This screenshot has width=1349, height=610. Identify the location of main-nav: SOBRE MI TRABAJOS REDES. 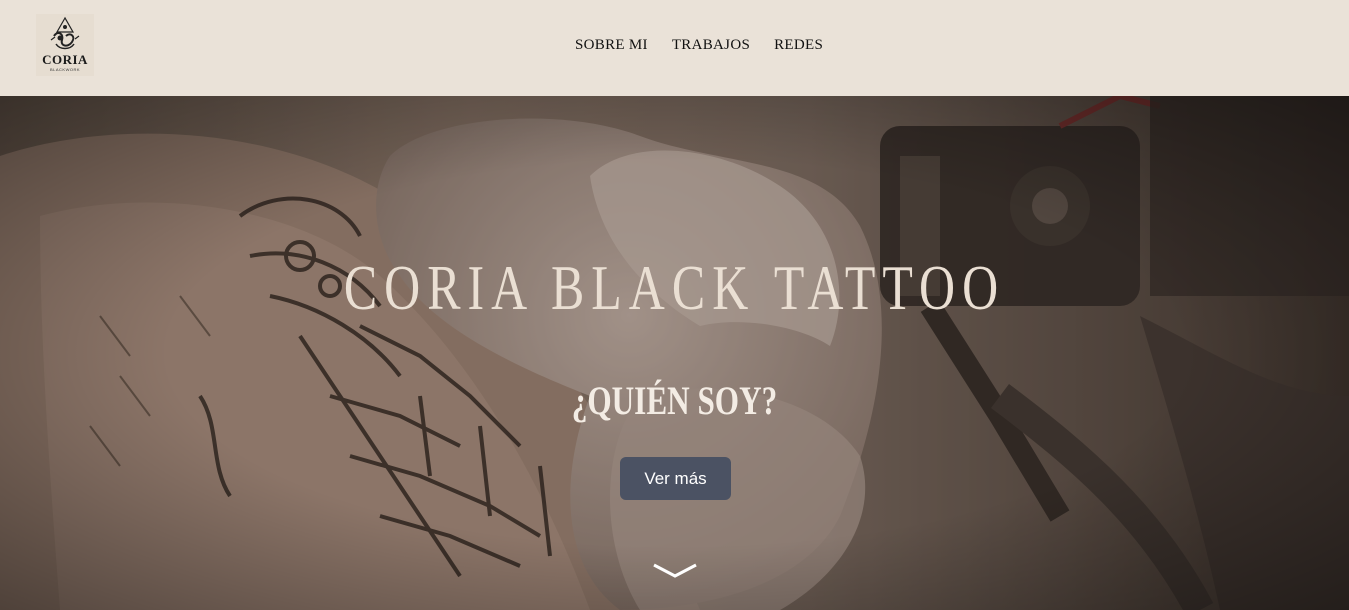
(699, 45).